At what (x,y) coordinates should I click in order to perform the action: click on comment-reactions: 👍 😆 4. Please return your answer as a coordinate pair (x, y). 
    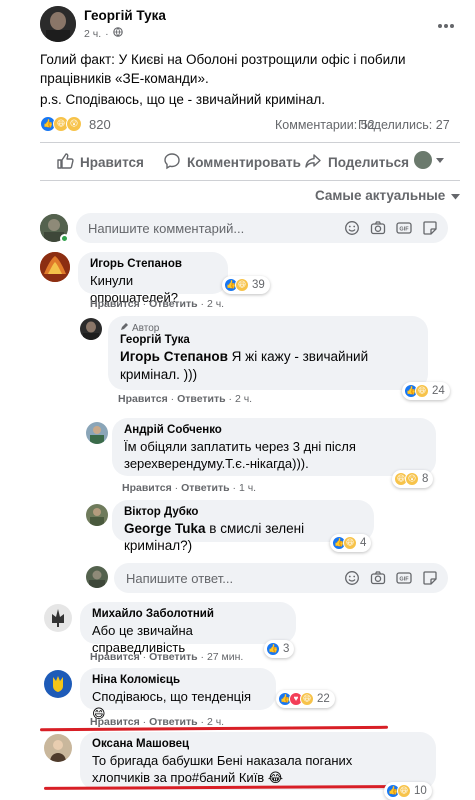
    Looking at the image, I should click on (351, 543).